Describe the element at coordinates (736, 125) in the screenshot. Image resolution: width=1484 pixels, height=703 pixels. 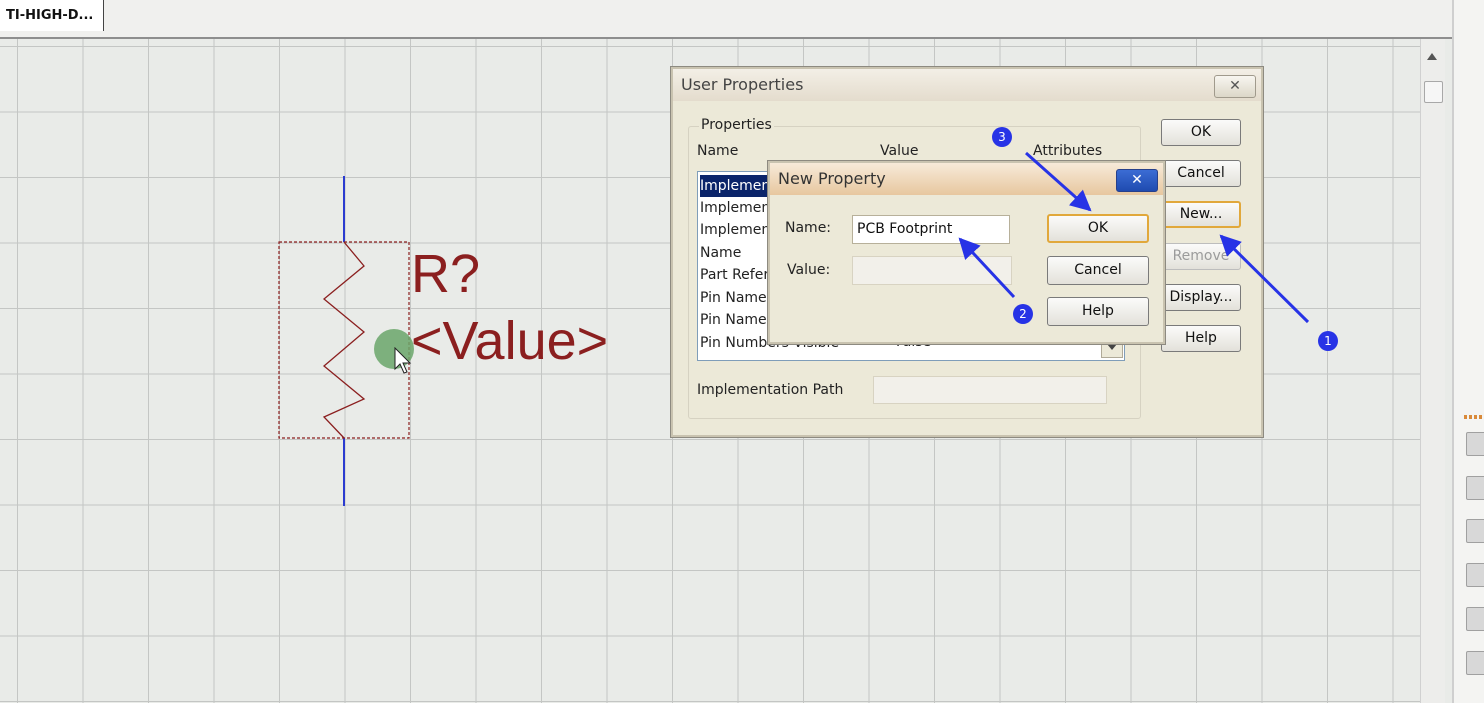
I see `properties-group-label: Properties` at that location.